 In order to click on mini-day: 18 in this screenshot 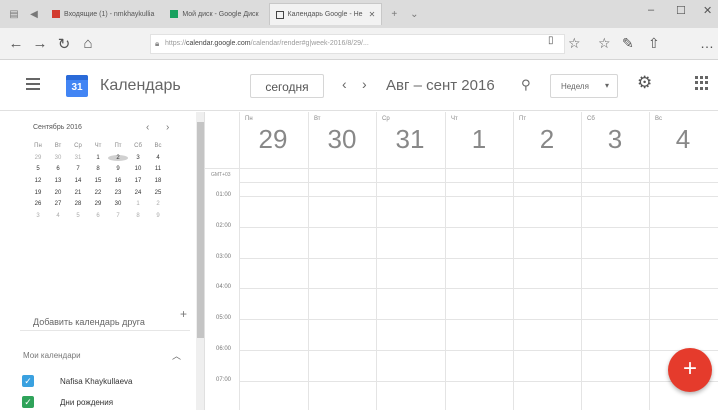, I will do `click(158, 181)`.